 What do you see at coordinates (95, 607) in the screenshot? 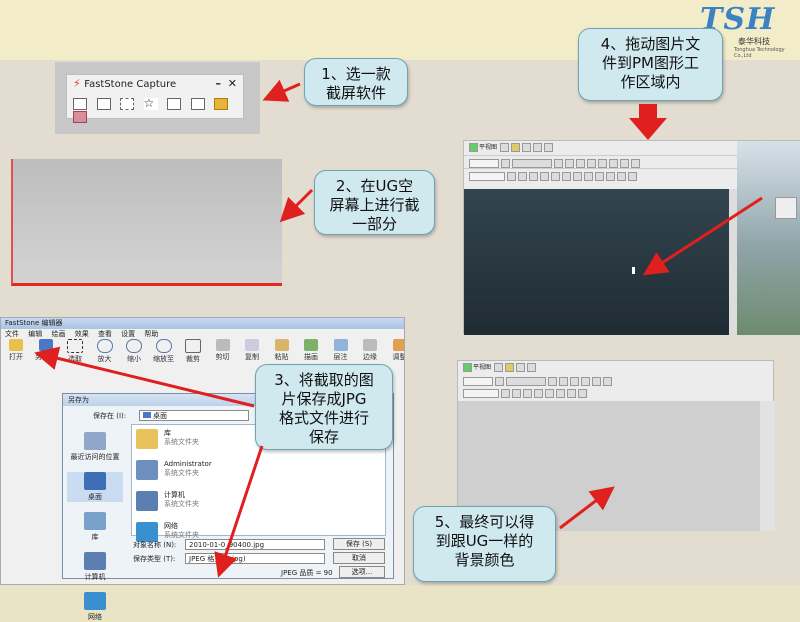
I see `place-network: 网络` at bounding box center [95, 607].